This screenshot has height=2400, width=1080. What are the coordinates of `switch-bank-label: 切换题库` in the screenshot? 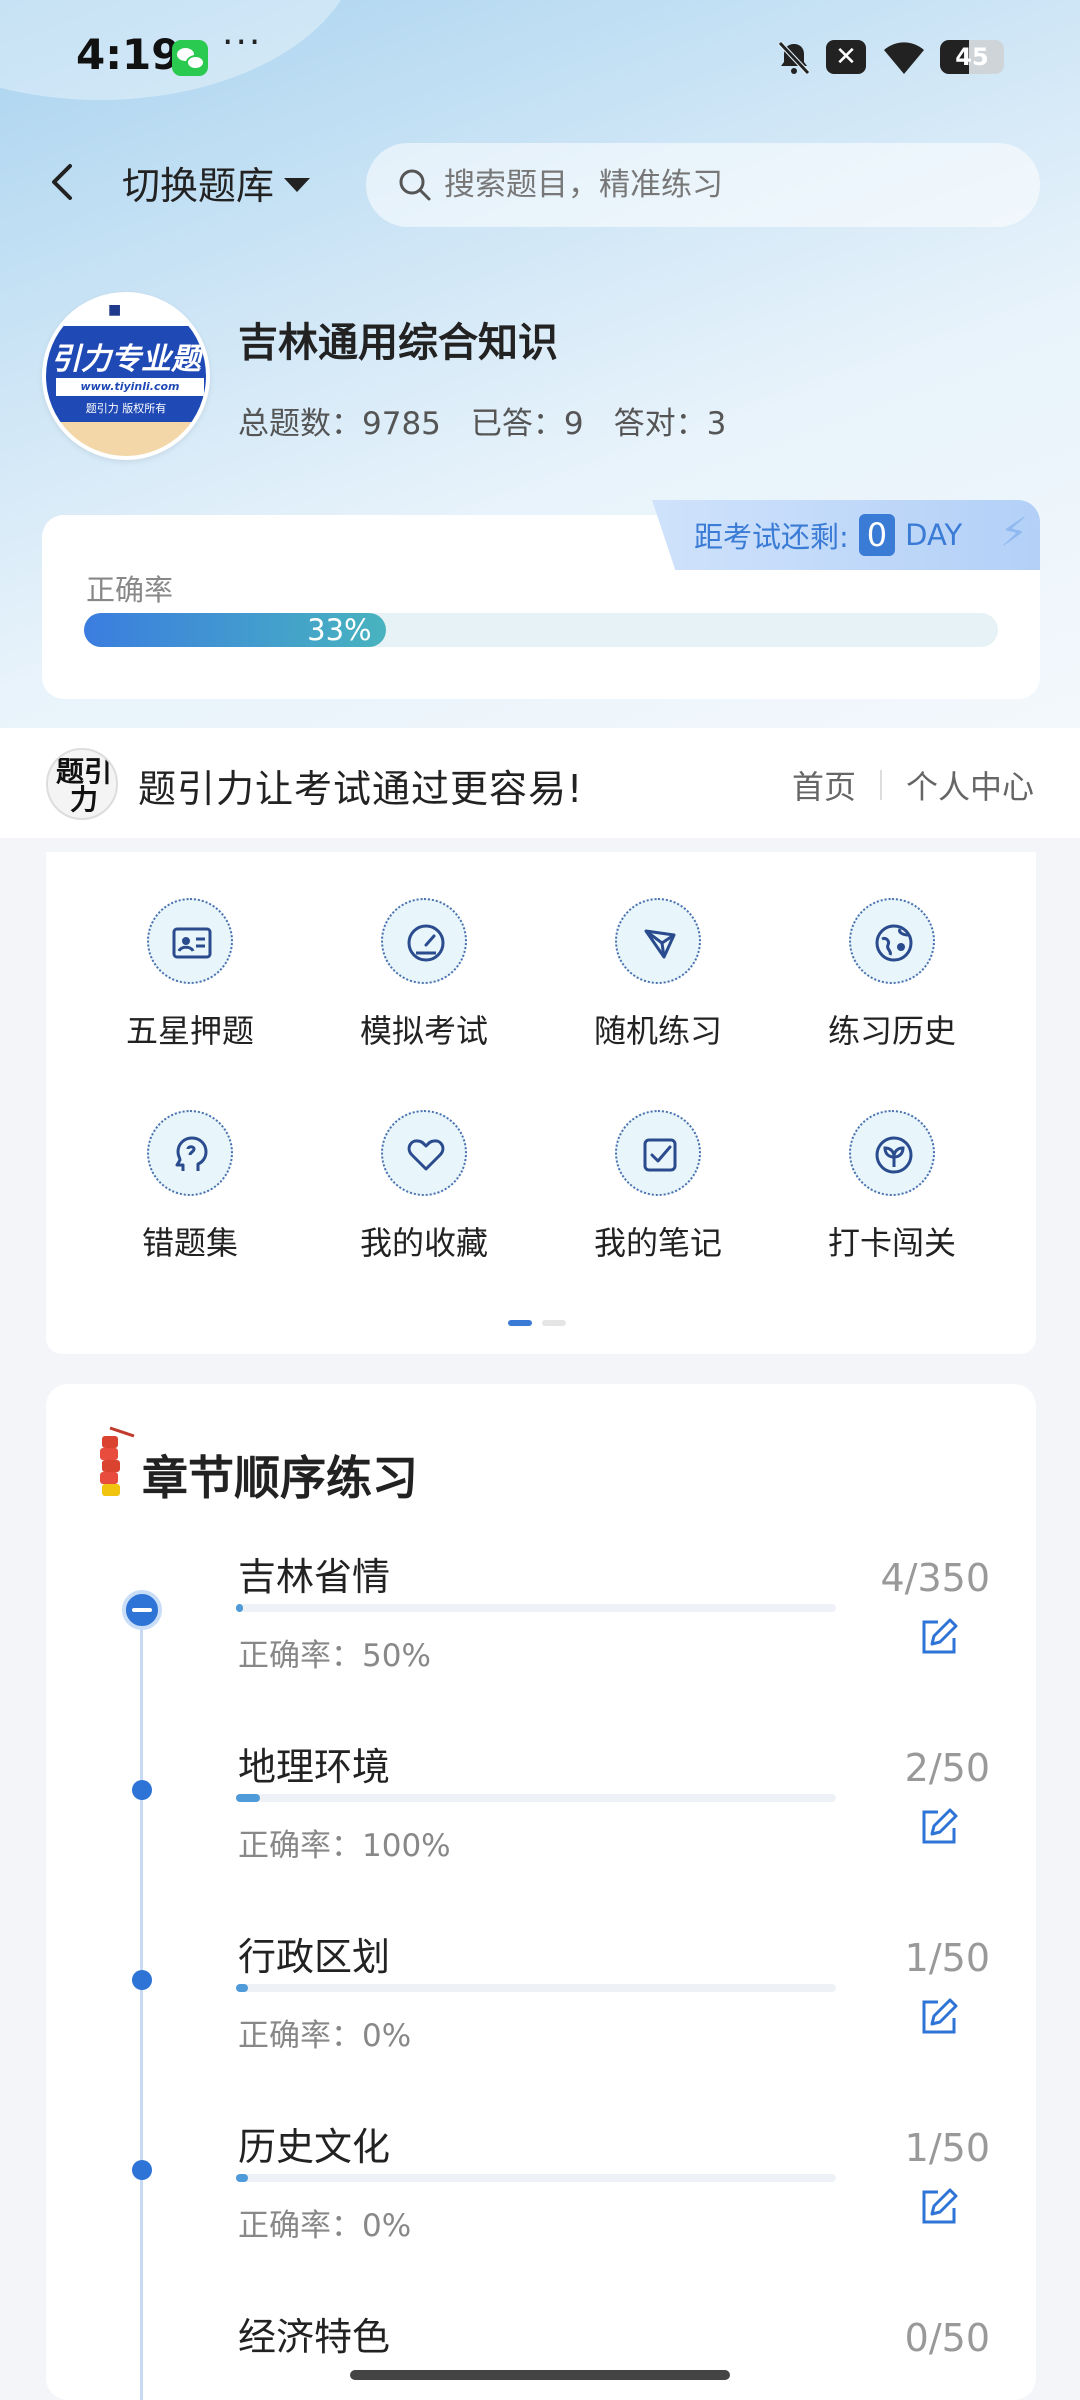 It's located at (198, 186).